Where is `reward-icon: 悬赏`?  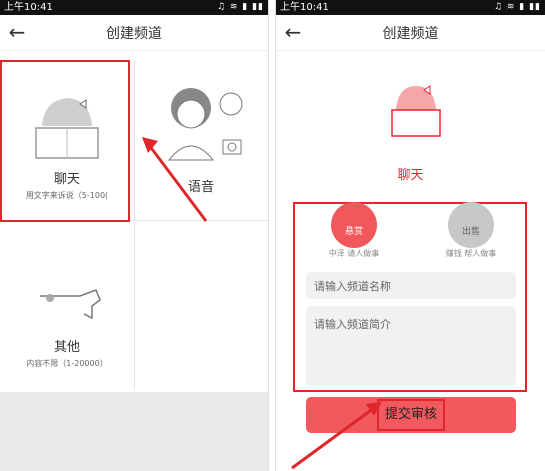 reward-icon: 悬赏 is located at coordinates (354, 225).